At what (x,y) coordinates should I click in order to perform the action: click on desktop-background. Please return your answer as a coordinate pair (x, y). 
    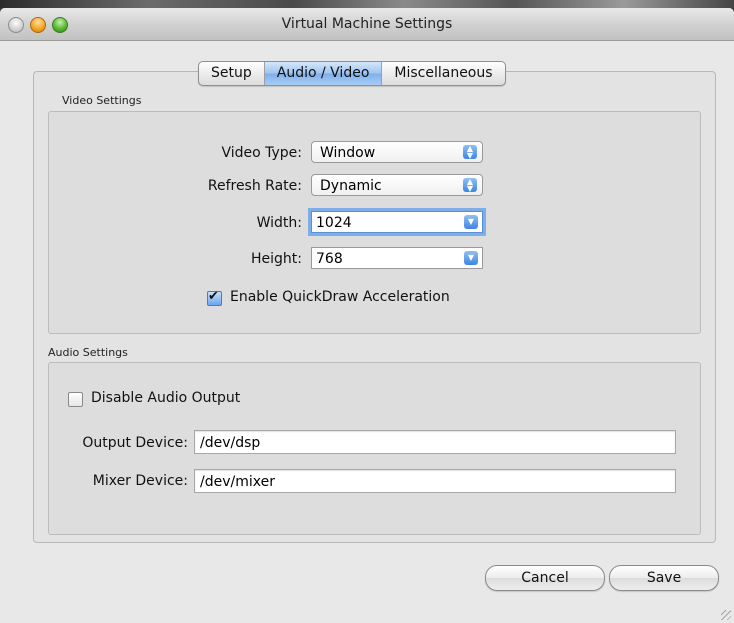
    Looking at the image, I should click on (367, 4).